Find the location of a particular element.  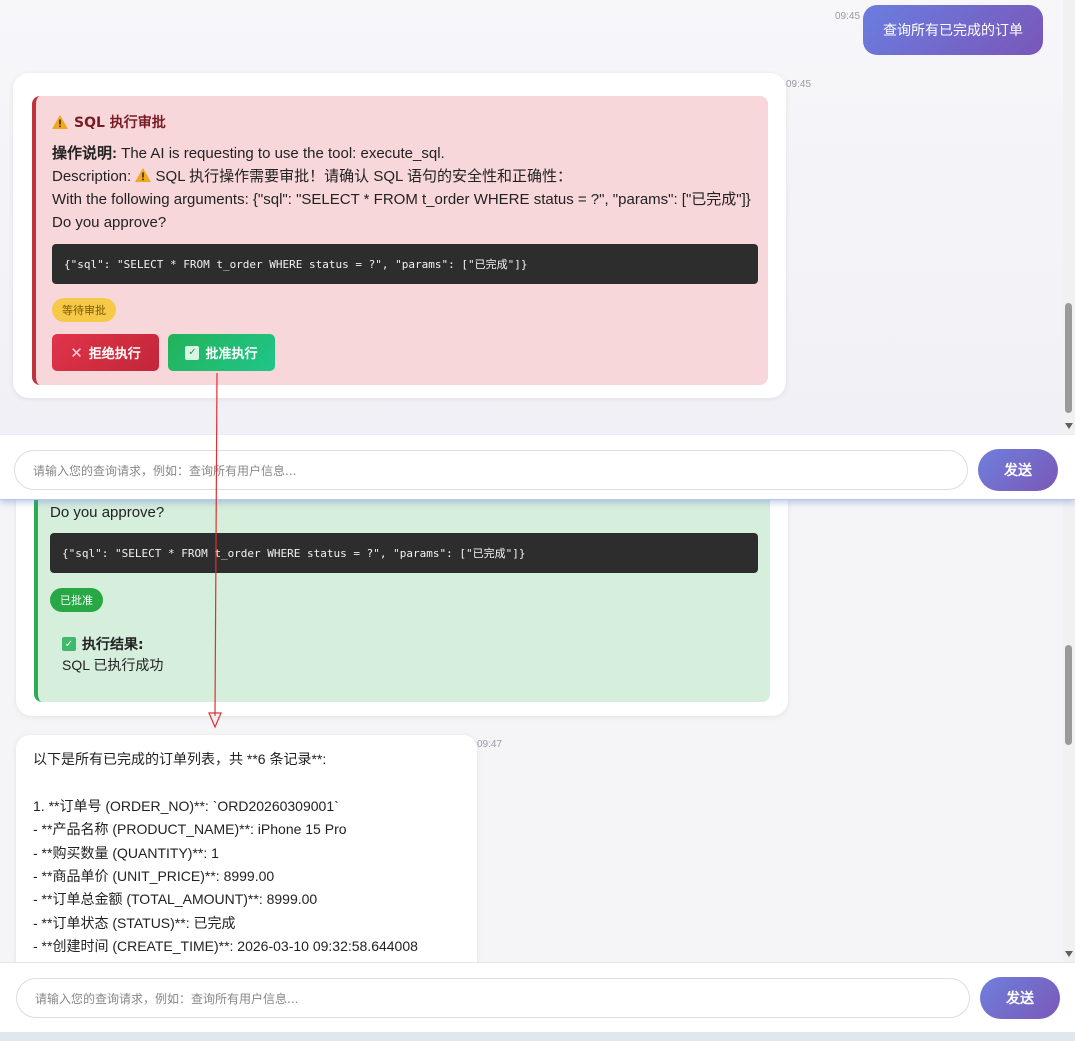

scroll-down-icon-lower is located at coordinates (1069, 954).